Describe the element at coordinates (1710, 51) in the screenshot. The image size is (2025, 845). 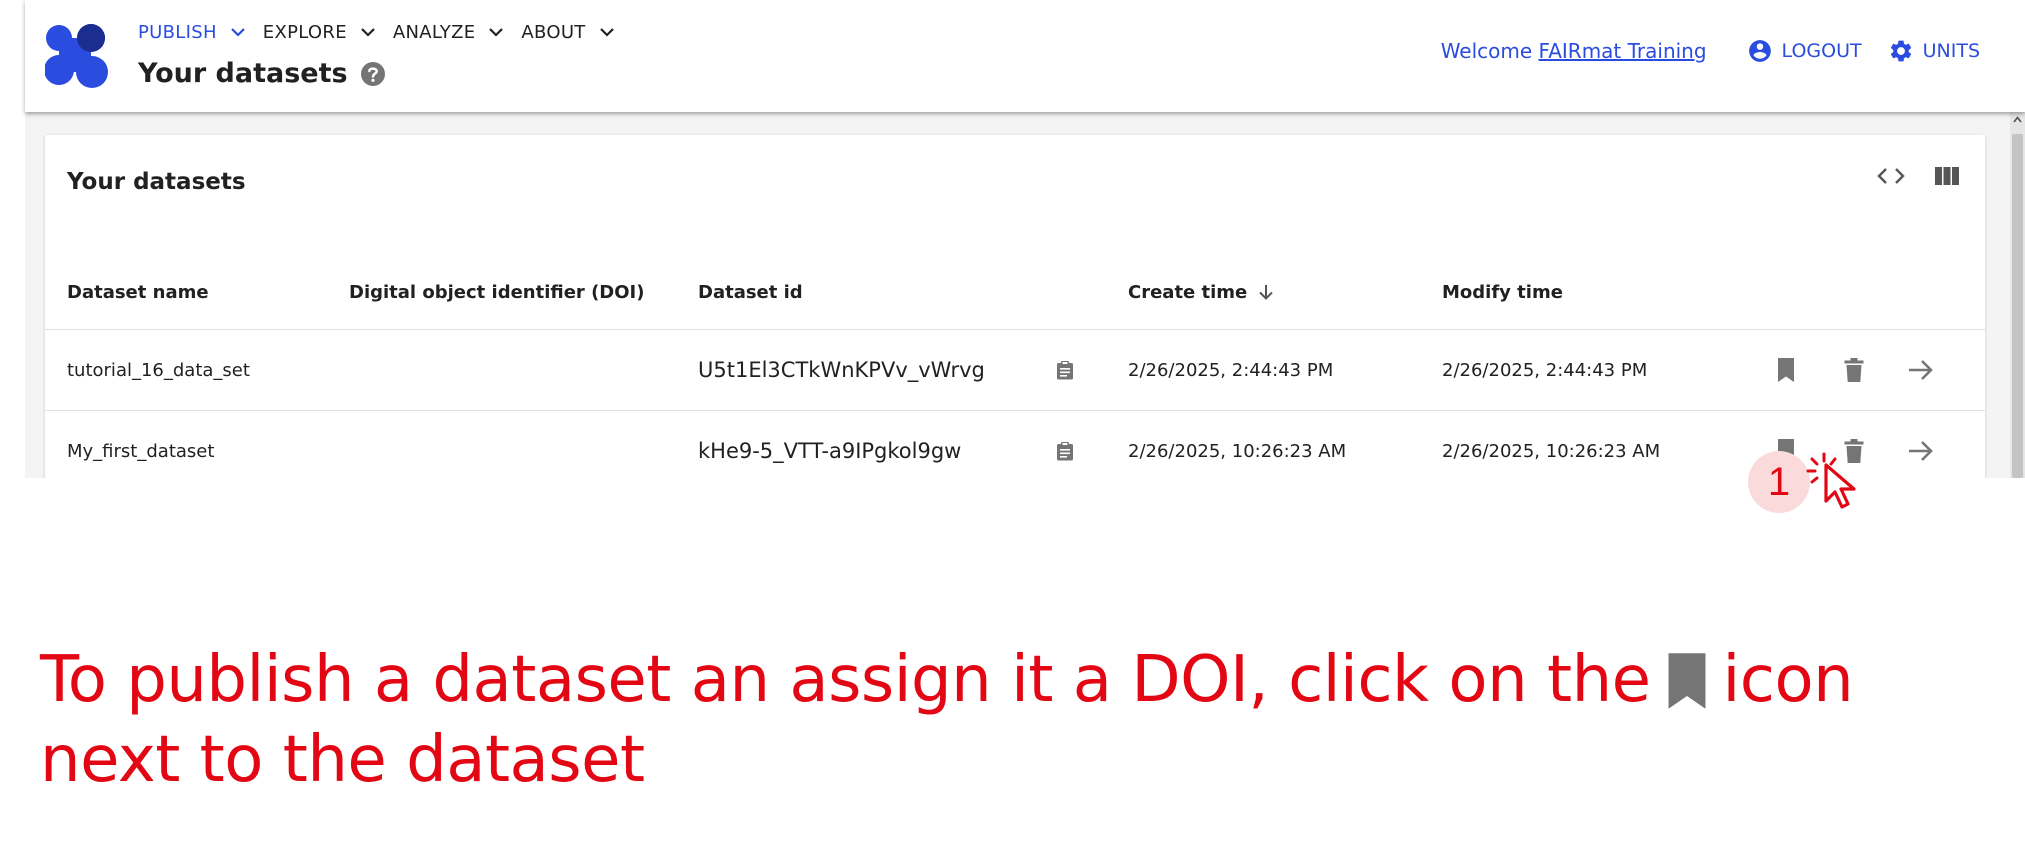
I see `header-right: Welcome FAIRmat Training LOGOUT UNITS` at that location.